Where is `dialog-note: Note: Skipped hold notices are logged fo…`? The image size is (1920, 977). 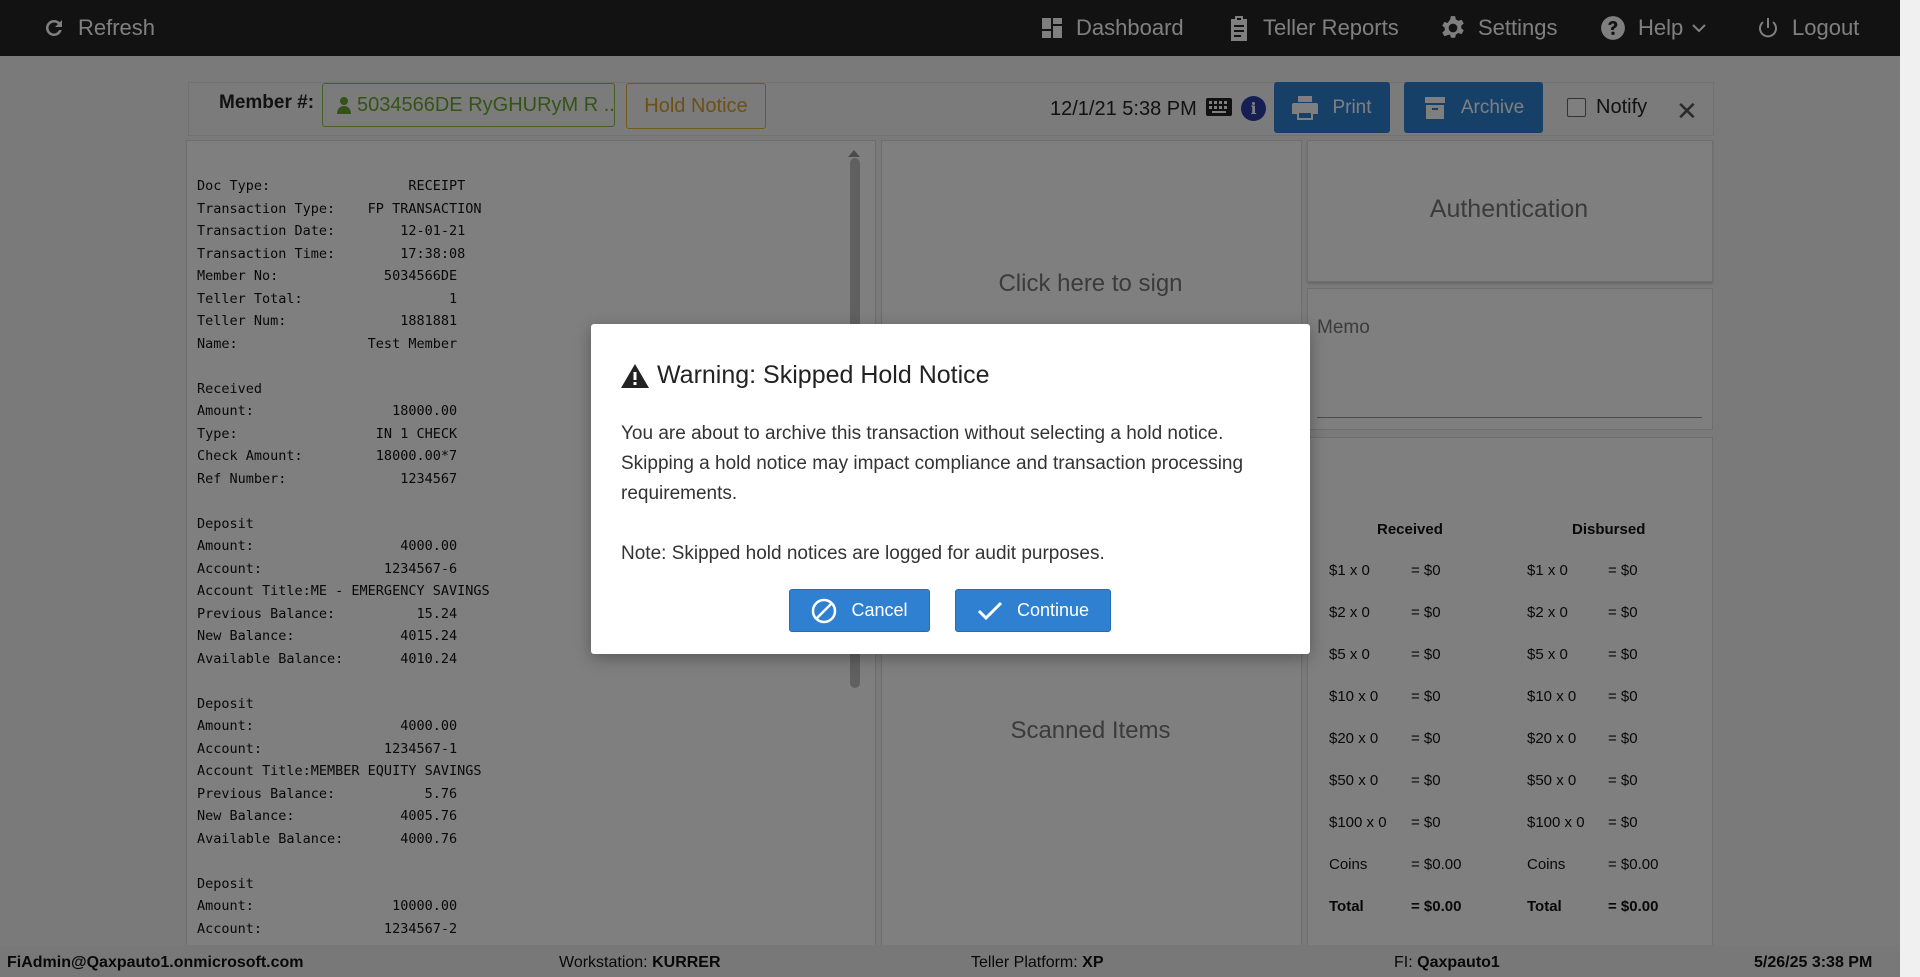
dialog-note: Note: Skipped hold notices are logged fo… is located at coordinates (863, 553).